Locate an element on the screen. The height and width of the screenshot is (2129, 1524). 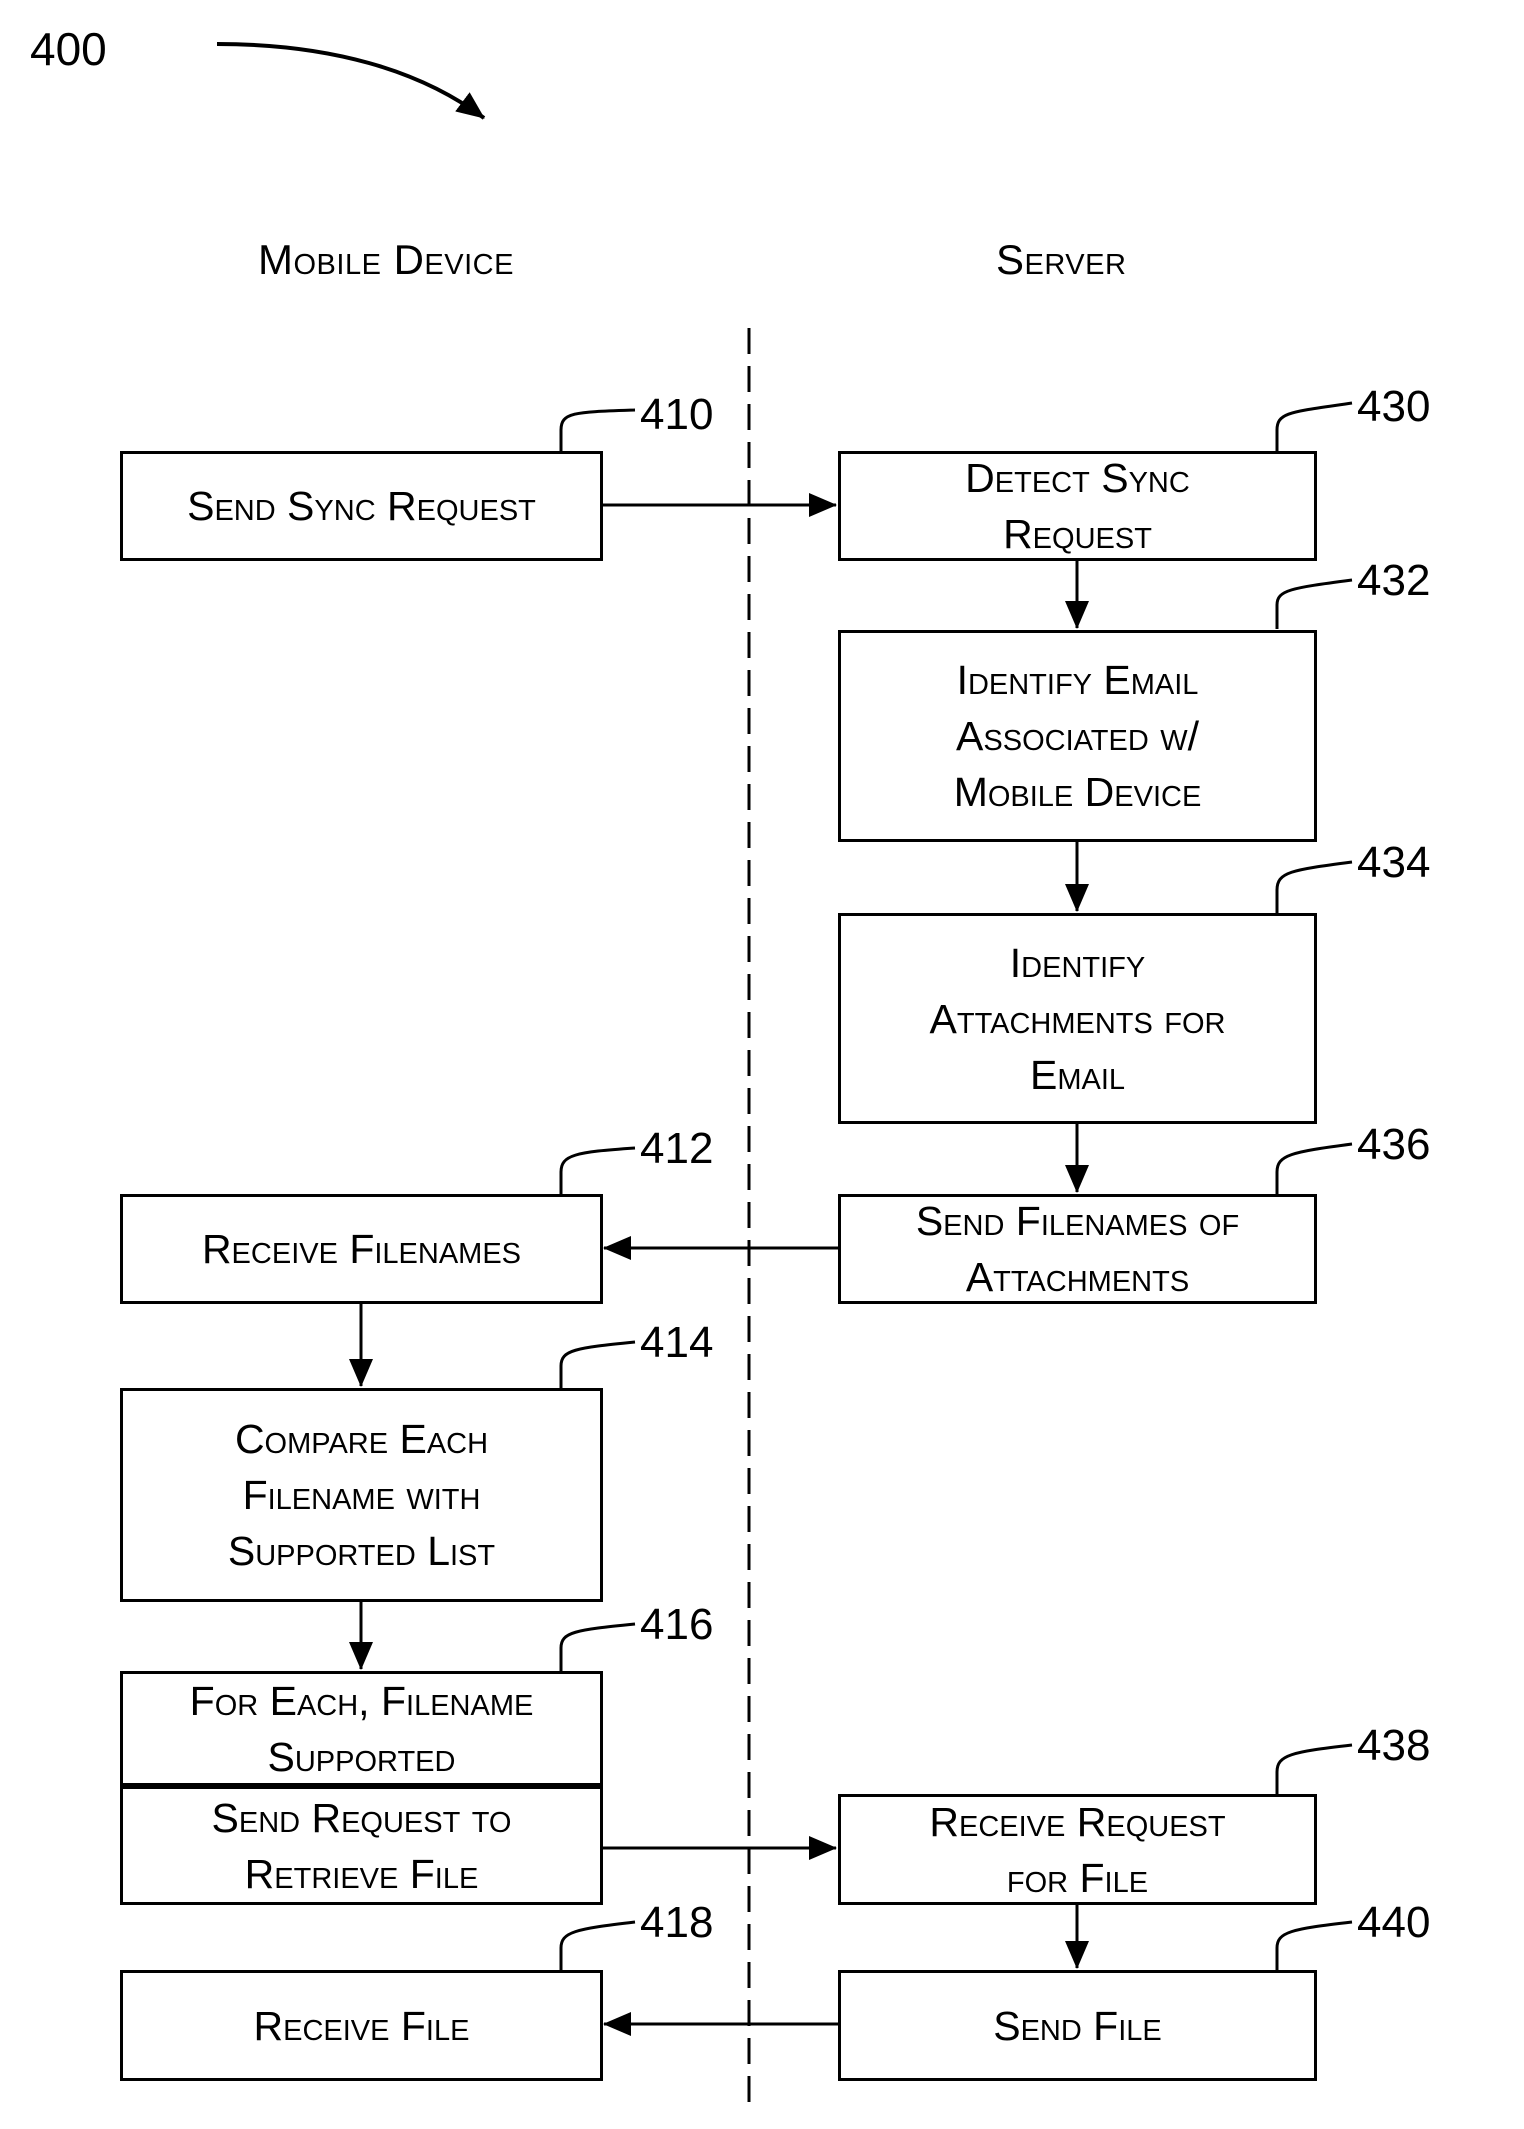
step-440-send-file: Send File is located at coordinates (1077, 2025).